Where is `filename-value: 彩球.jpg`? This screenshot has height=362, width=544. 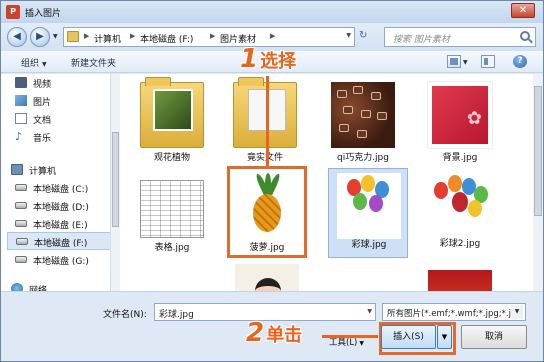 filename-value: 彩球.jpg is located at coordinates (176, 315).